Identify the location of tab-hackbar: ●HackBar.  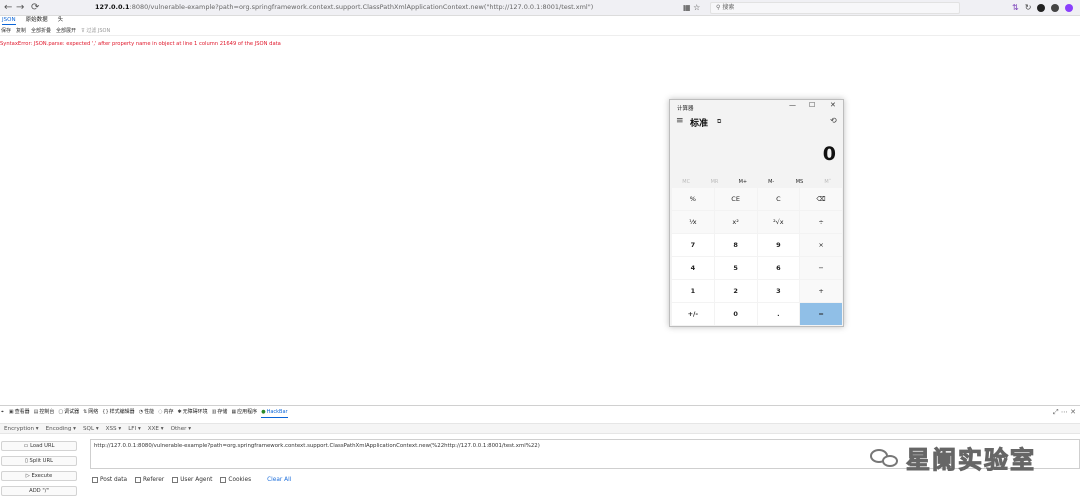
(274, 412).